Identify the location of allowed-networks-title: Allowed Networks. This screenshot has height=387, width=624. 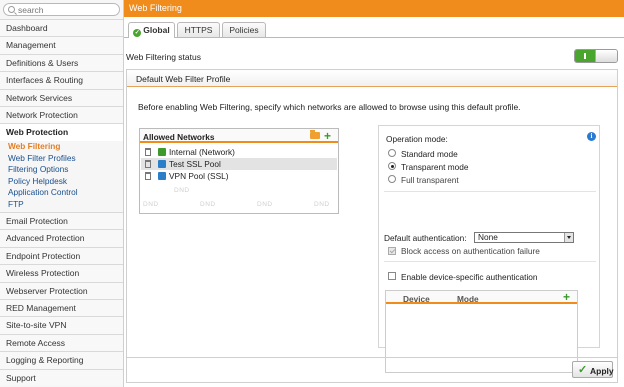
(179, 137).